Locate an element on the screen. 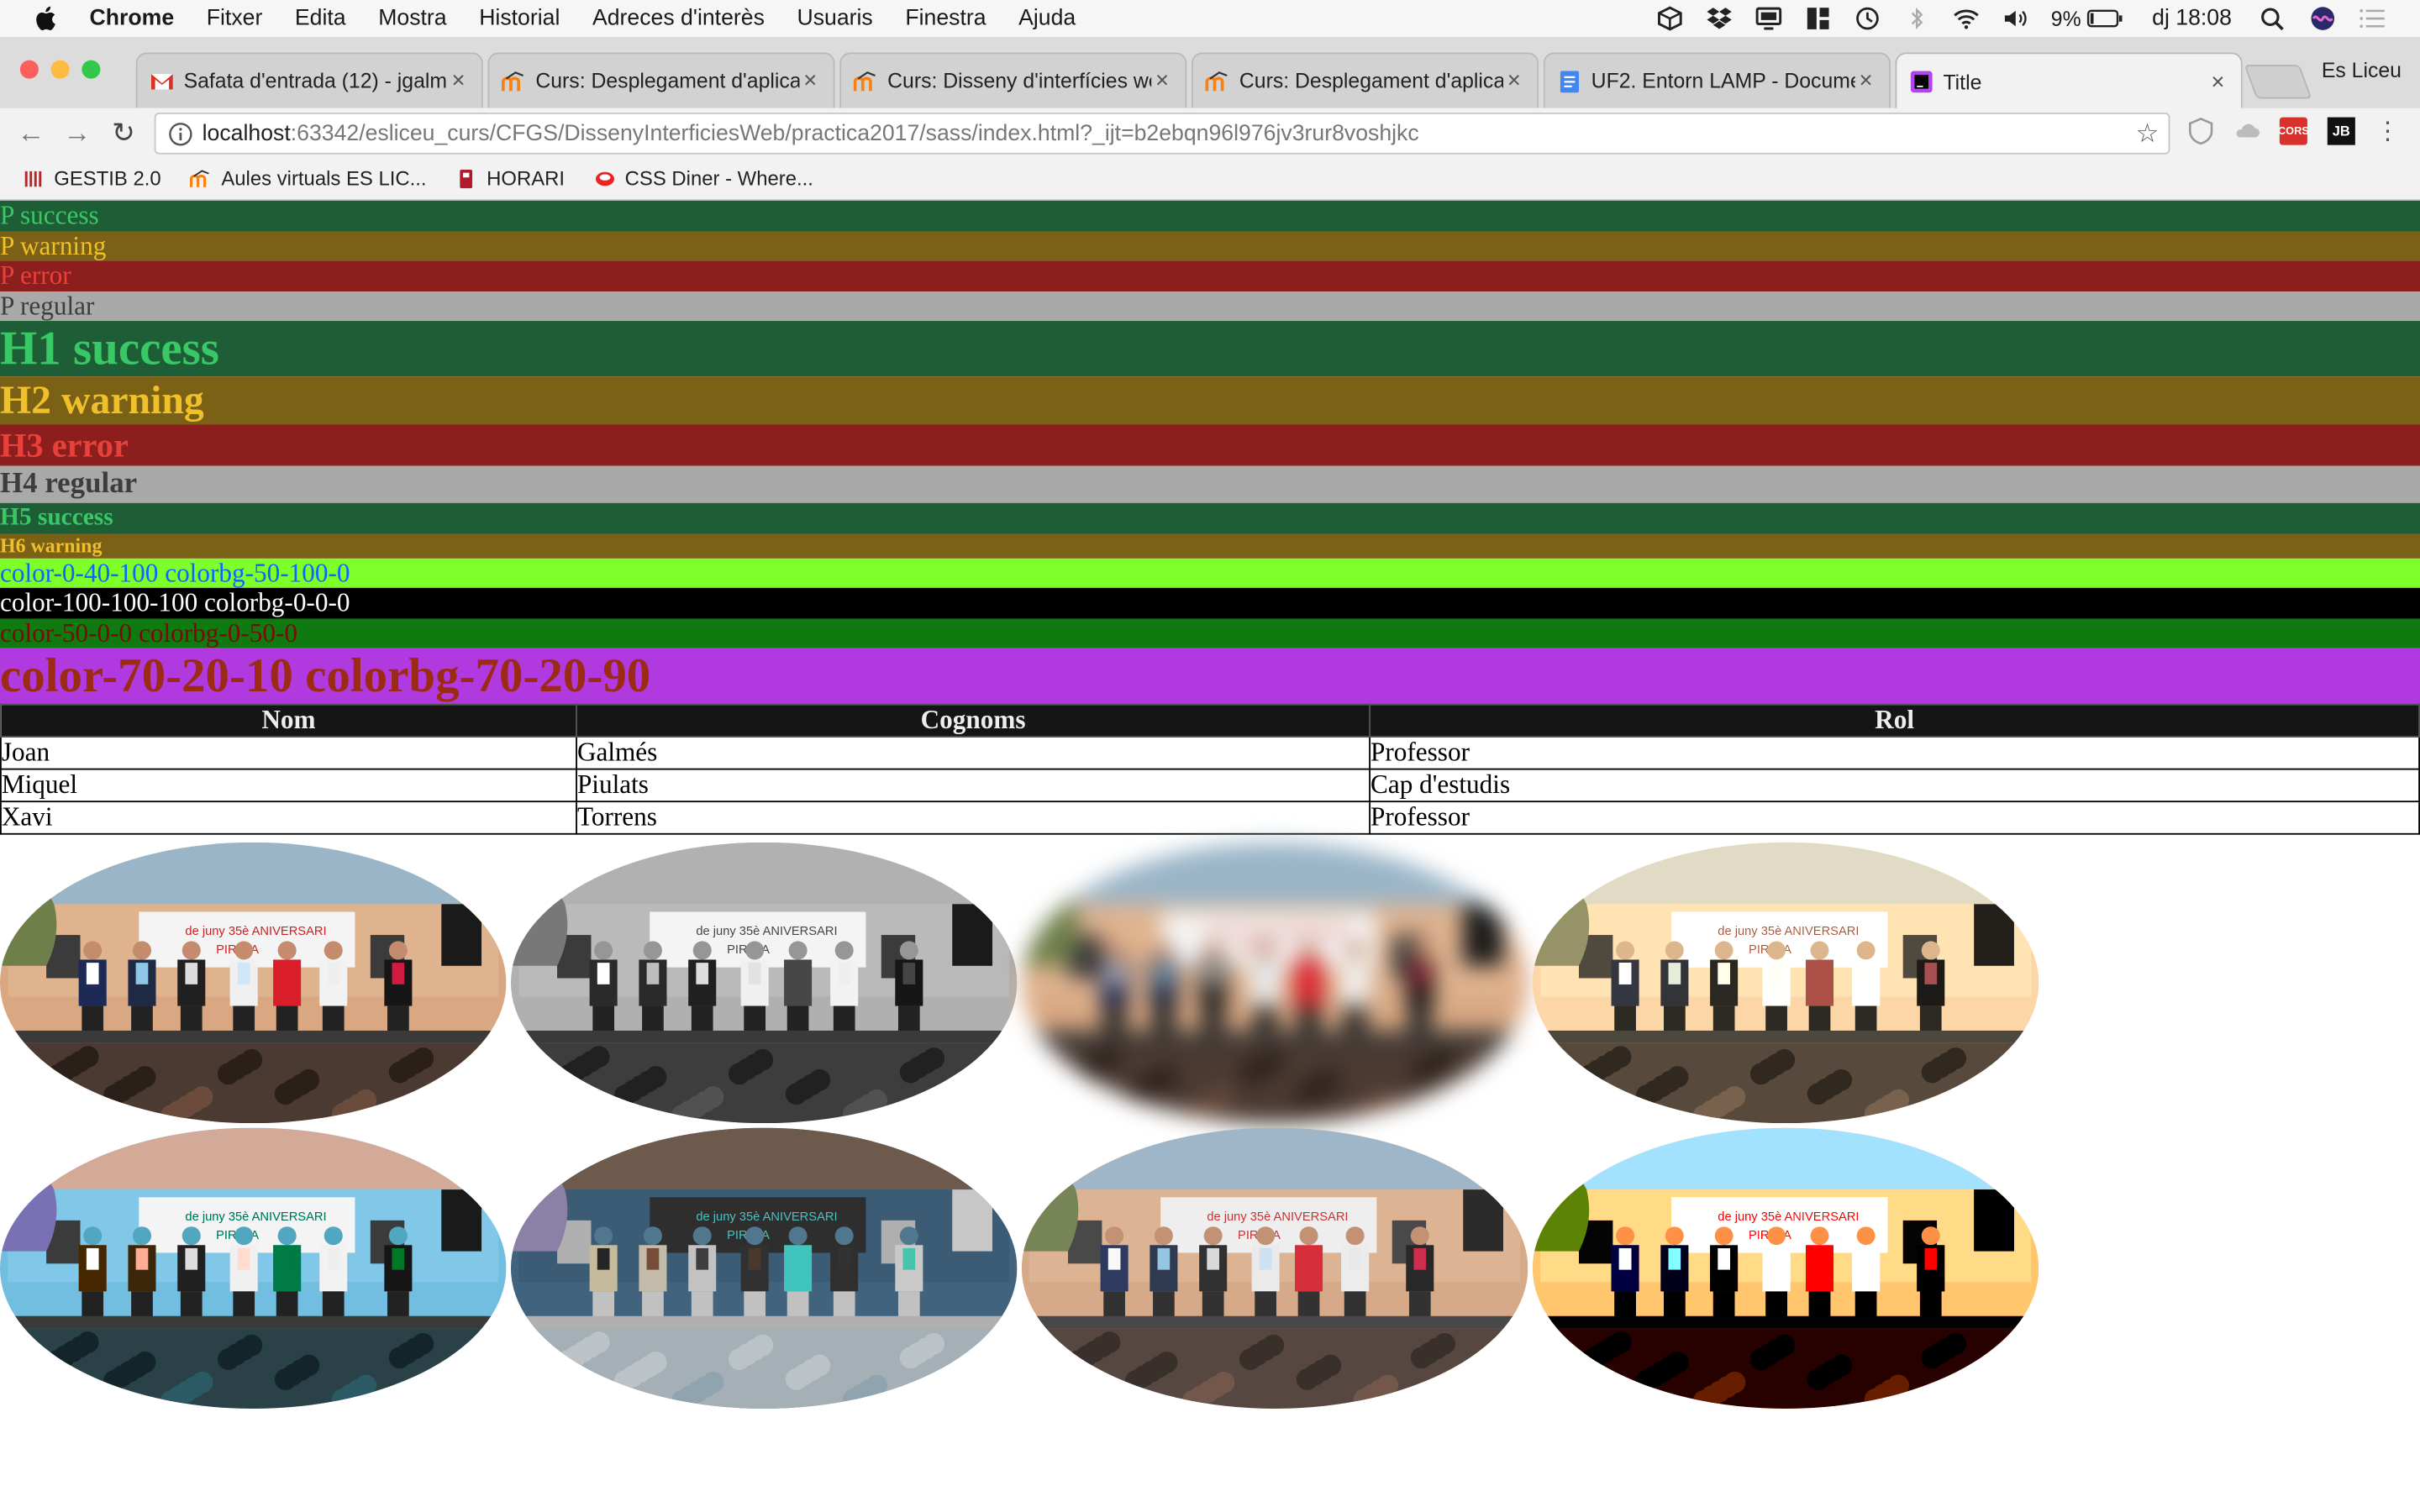 The width and height of the screenshot is (2420, 1512). menu-finestra: Finestra is located at coordinates (945, 18).